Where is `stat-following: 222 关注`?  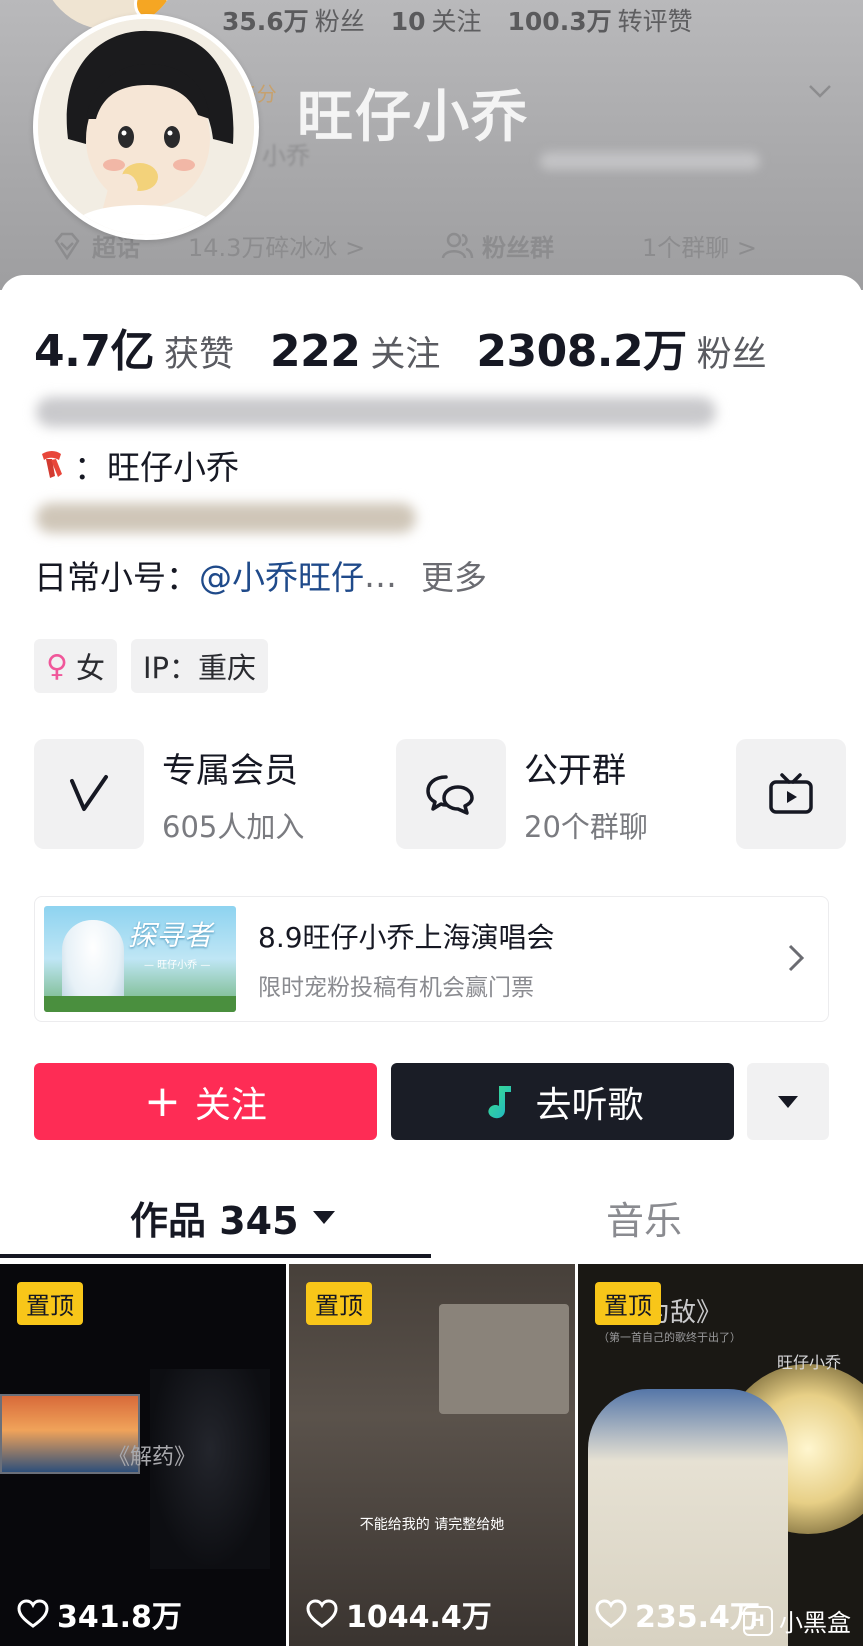 stat-following: 222 关注 is located at coordinates (355, 351).